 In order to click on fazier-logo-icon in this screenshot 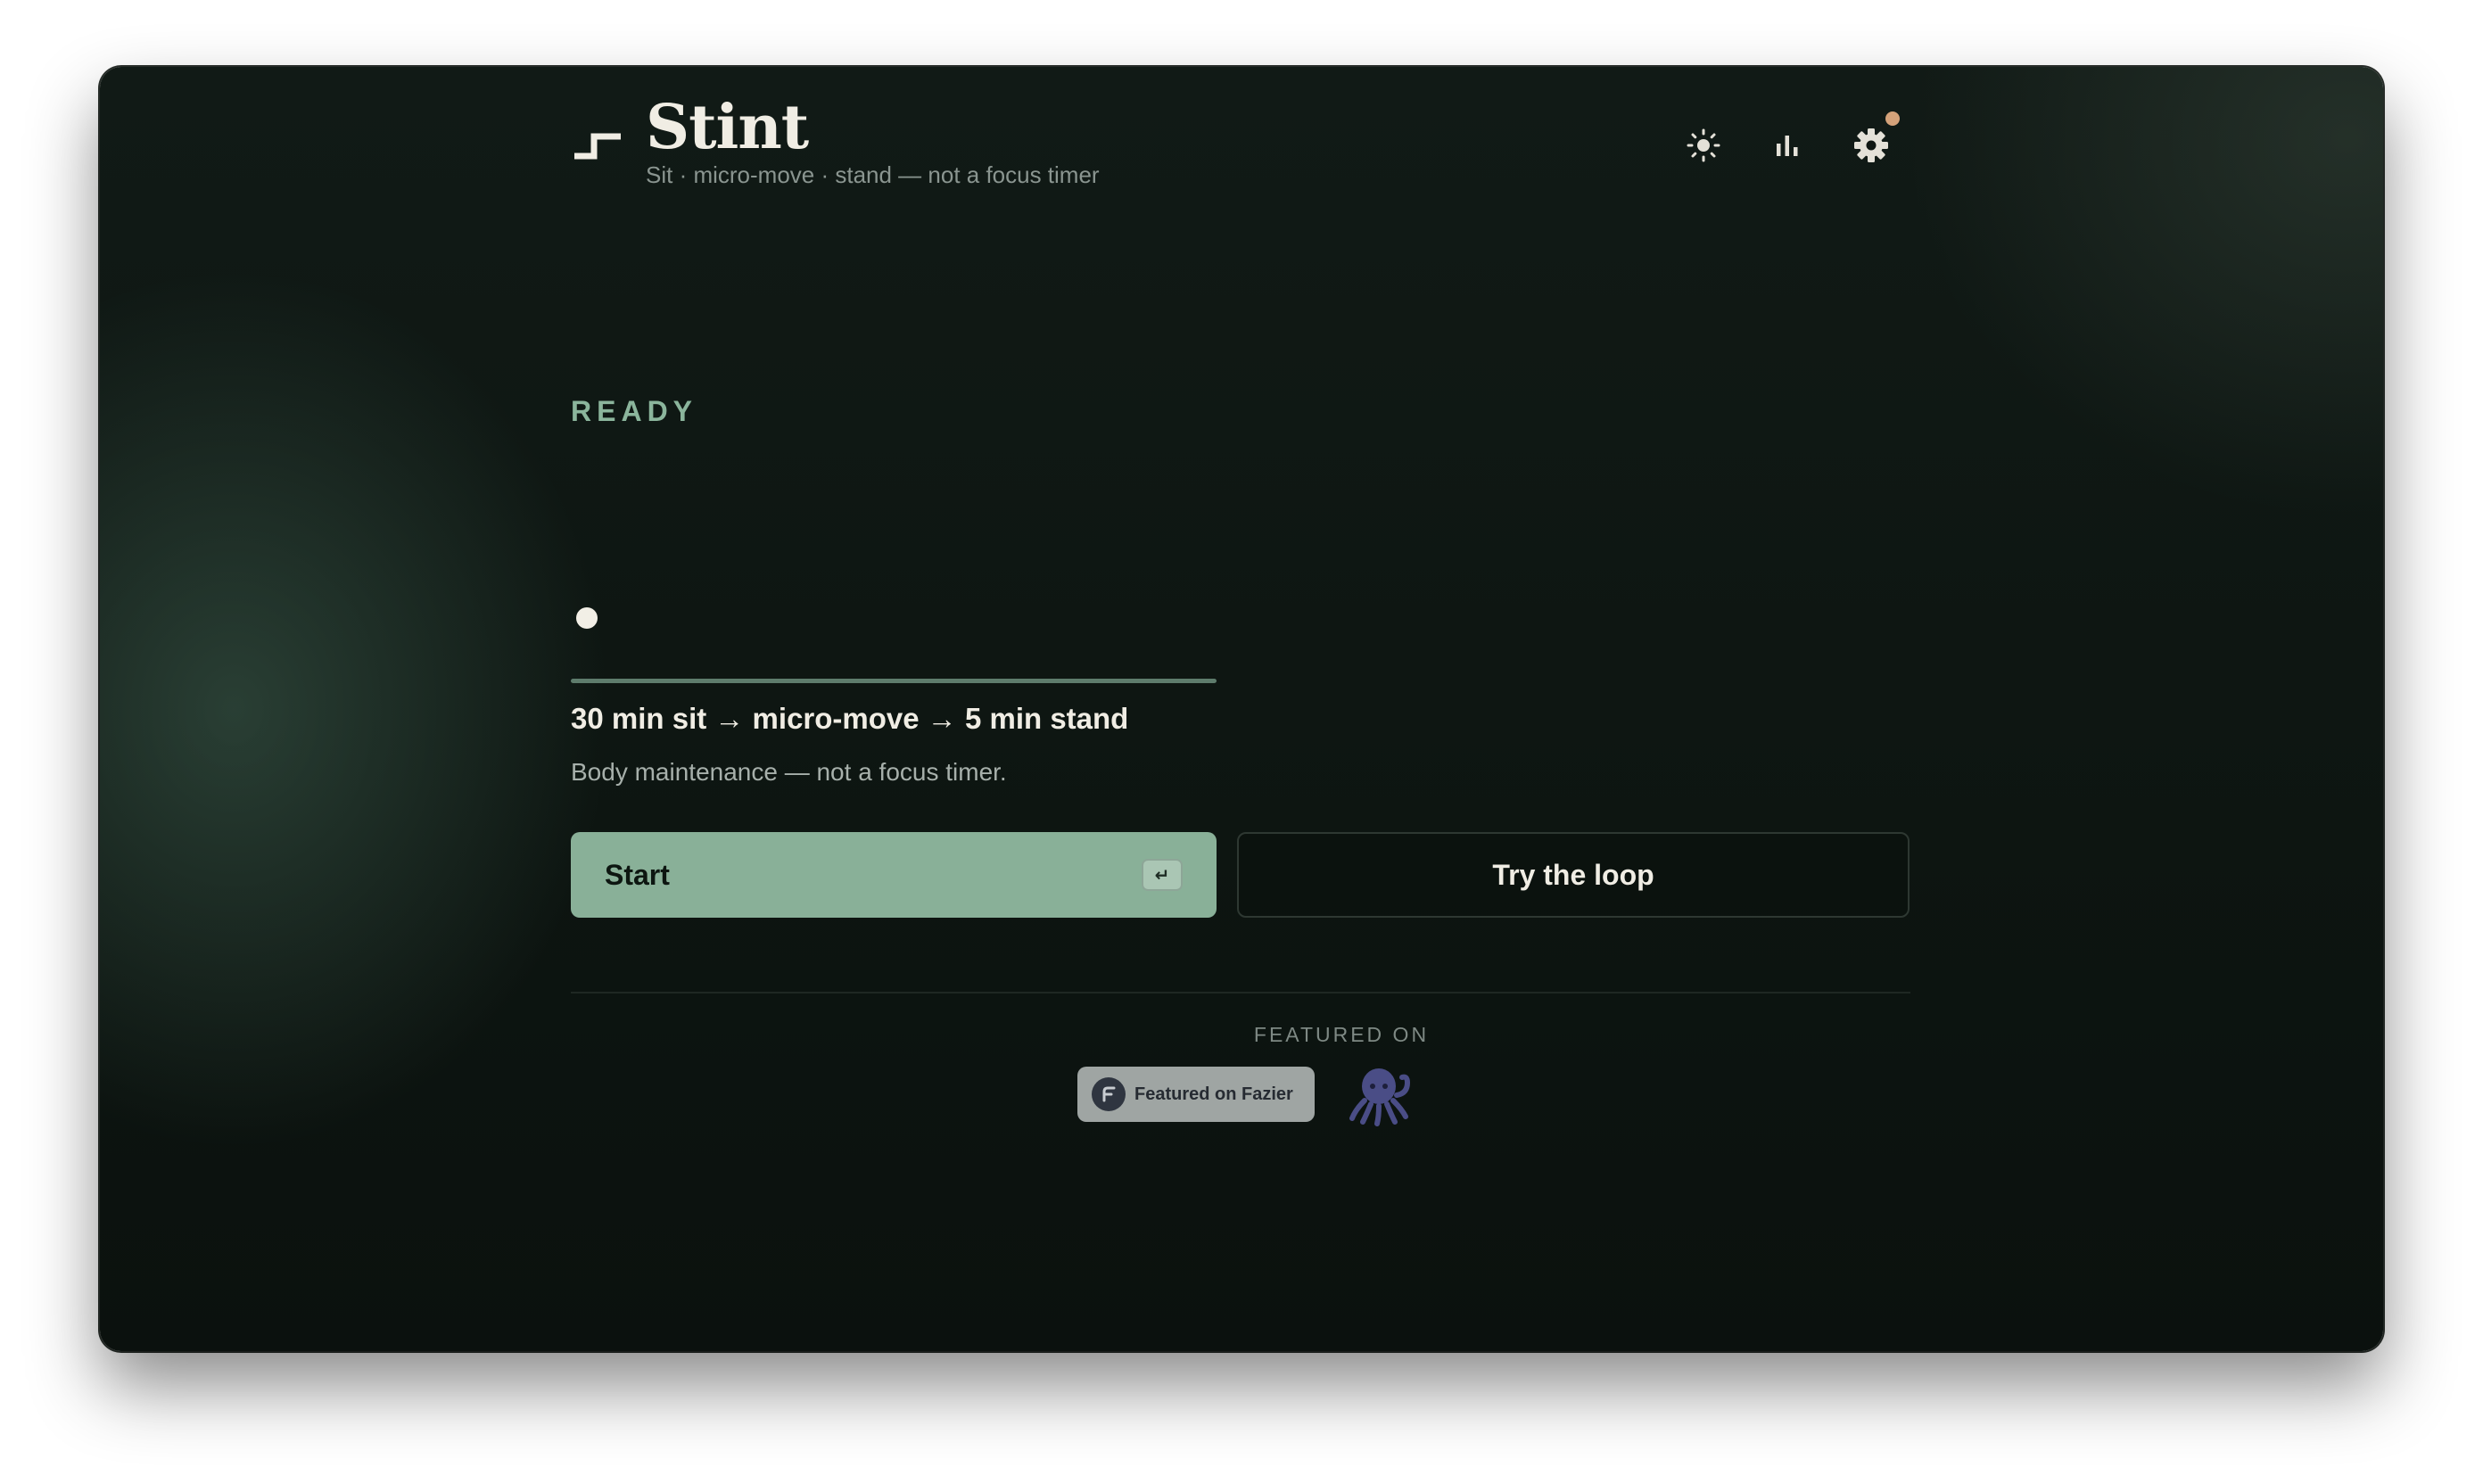, I will do `click(1109, 1094)`.